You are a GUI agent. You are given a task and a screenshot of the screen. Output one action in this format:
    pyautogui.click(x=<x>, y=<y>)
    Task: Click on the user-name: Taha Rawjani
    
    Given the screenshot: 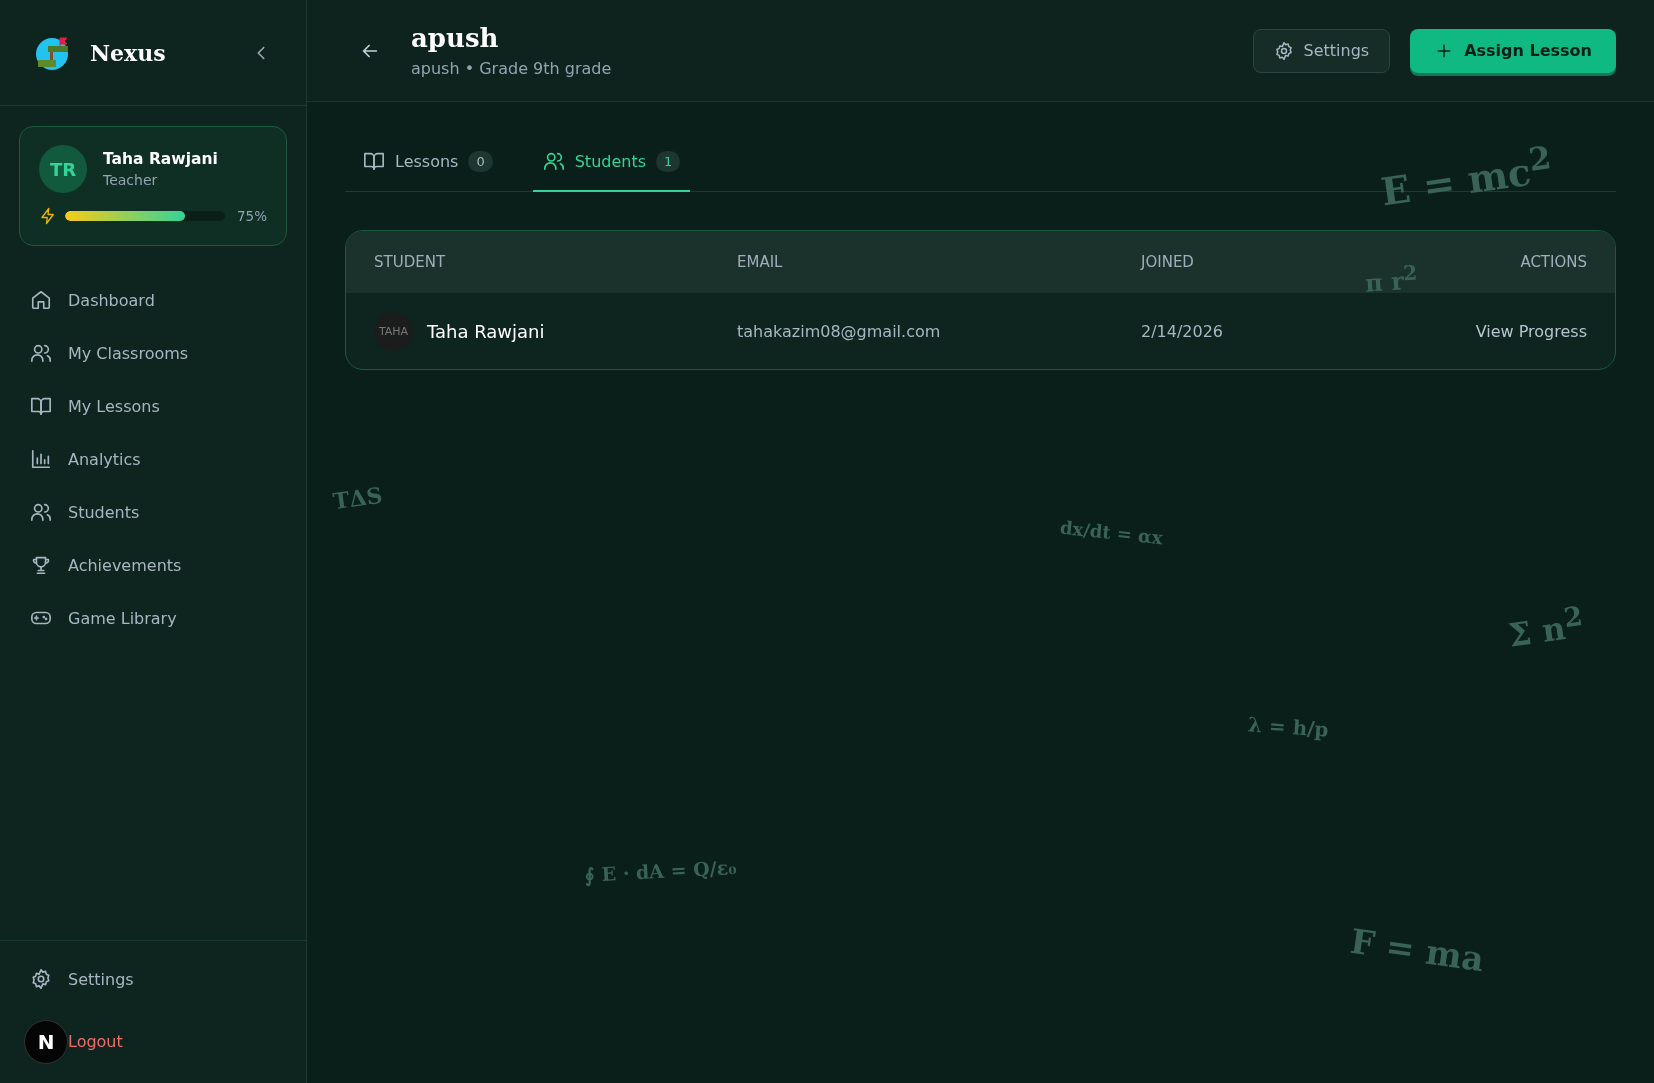 What is the action you would take?
    pyautogui.click(x=160, y=159)
    